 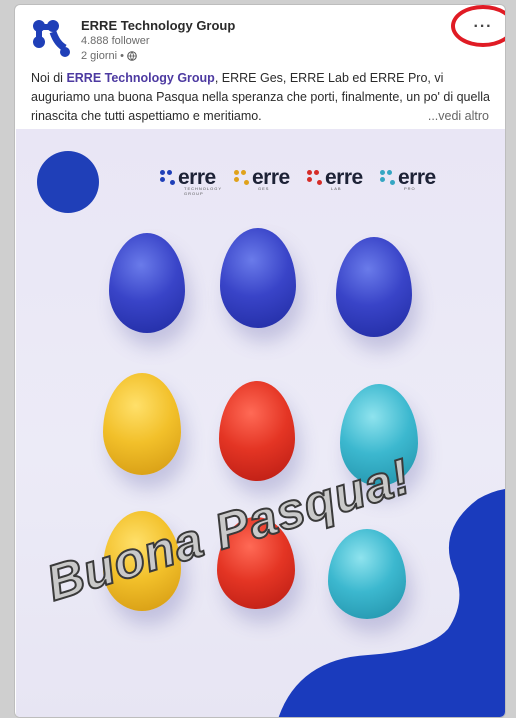 I want to click on more-options-icon: ···, so click(x=483, y=27).